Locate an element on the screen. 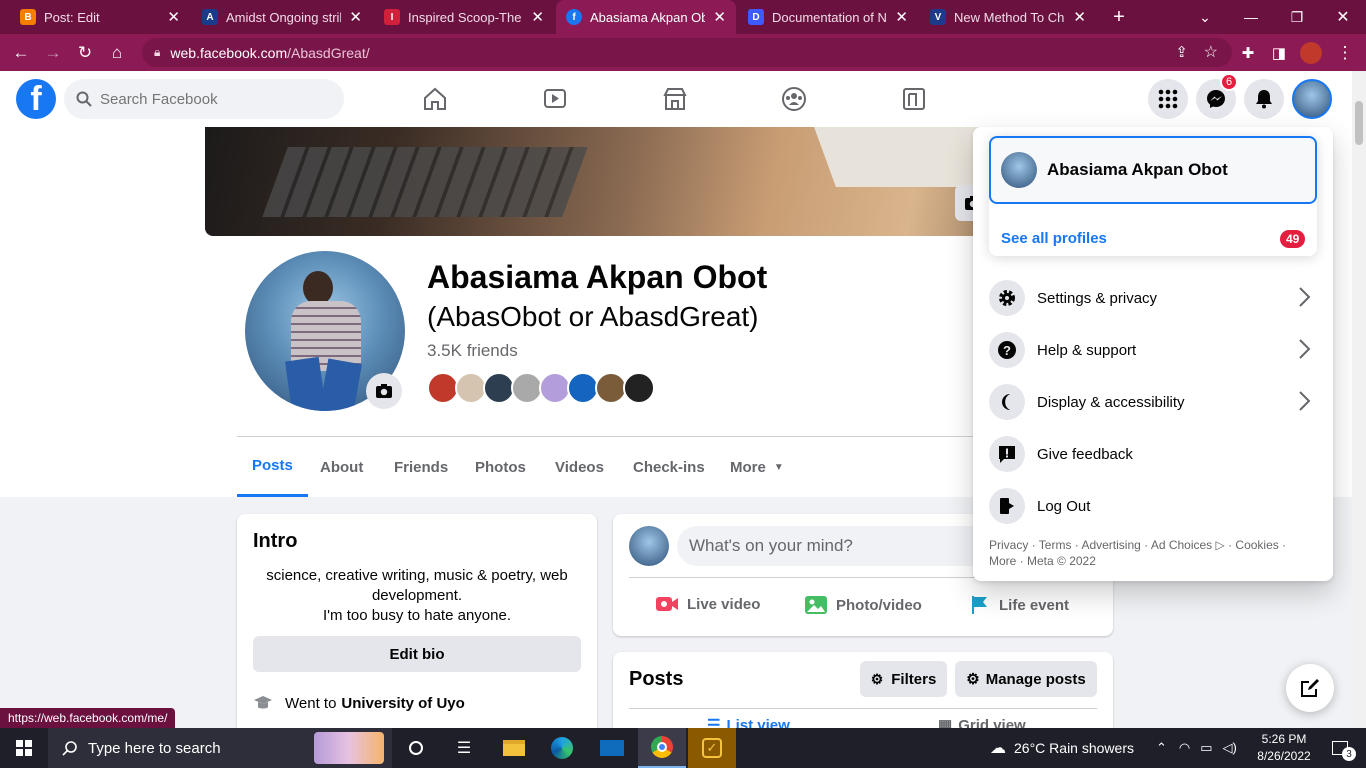 Image resolution: width=1366 pixels, height=768 pixels. live-video-button: Live video is located at coordinates (707, 604).